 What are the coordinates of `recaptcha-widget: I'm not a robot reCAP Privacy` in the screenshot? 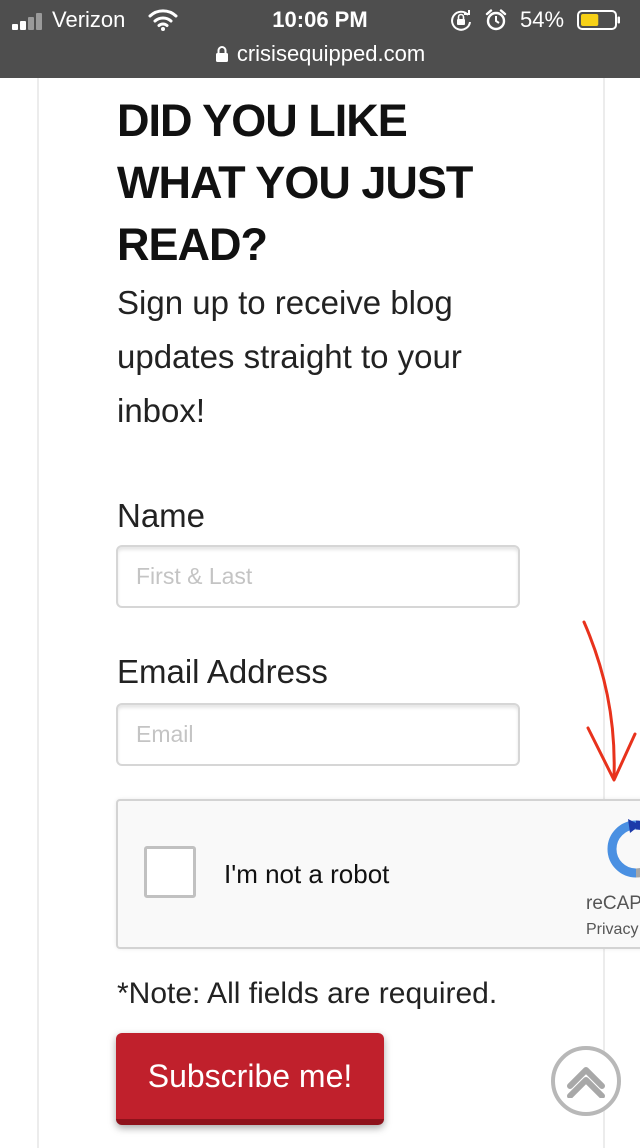 It's located at (378, 874).